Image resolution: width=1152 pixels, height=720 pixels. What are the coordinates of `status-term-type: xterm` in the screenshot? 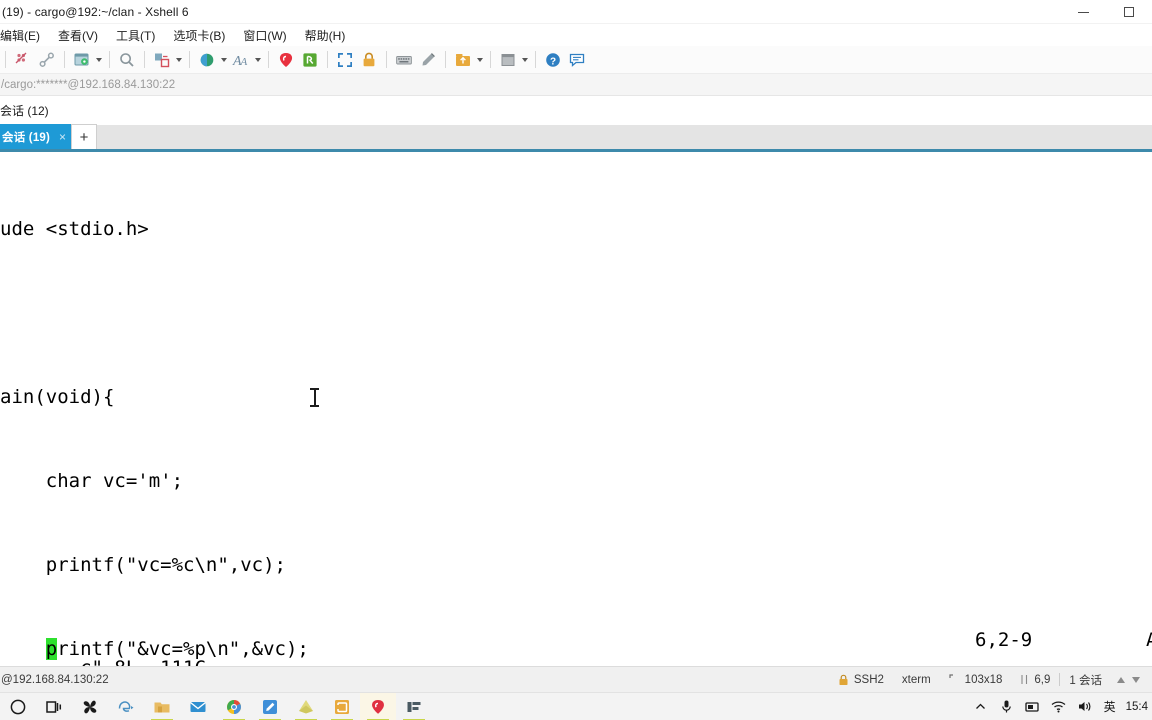 It's located at (916, 679).